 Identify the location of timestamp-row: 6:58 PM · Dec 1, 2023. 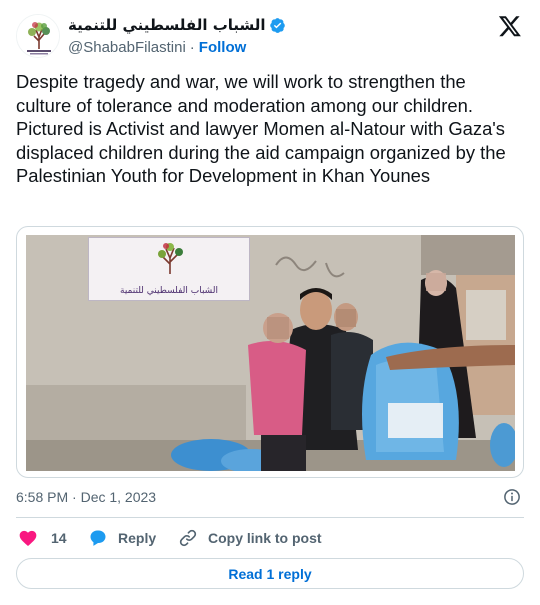
(270, 497).